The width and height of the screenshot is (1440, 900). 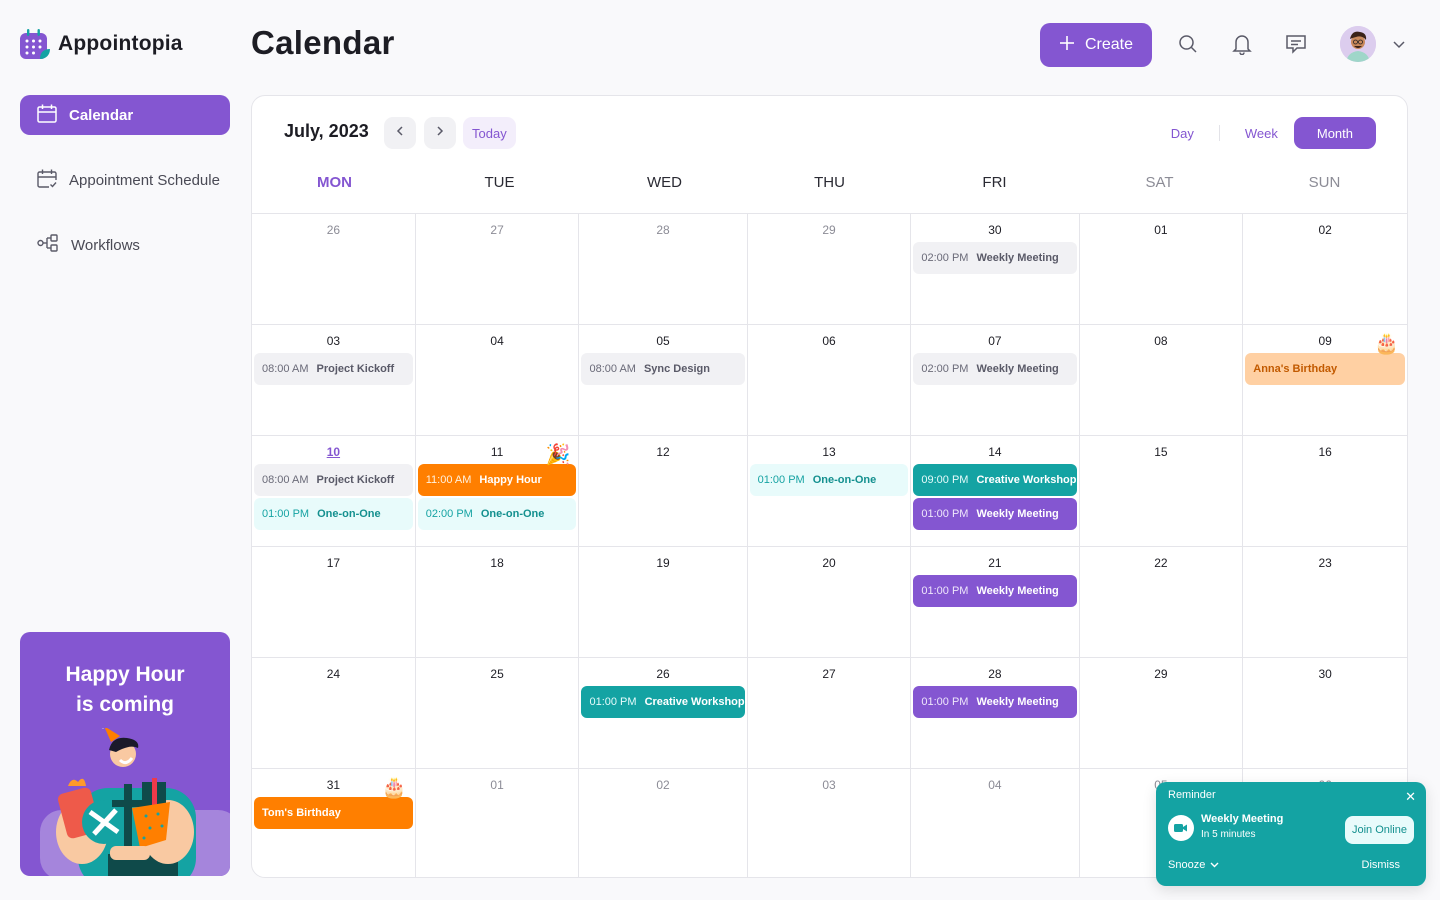 I want to click on chevron-down-icon, so click(x=1399, y=45).